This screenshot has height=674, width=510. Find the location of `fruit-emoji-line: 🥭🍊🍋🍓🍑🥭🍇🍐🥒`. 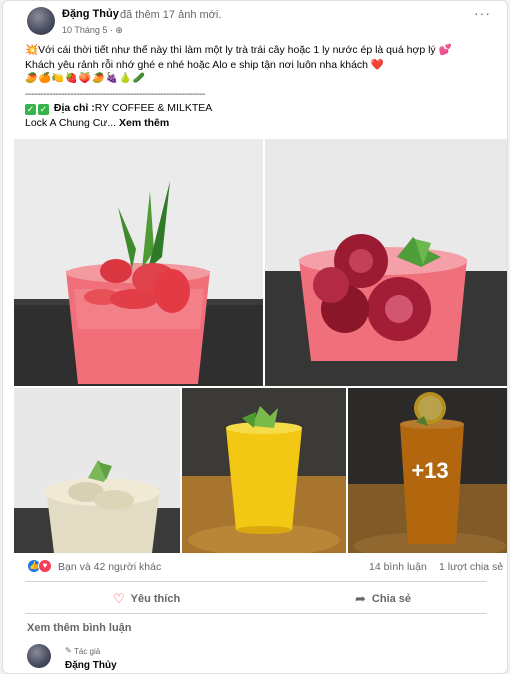

fruit-emoji-line: 🥭🍊🍋🍓🍑🥭🍇🍐🥒 is located at coordinates (86, 78).